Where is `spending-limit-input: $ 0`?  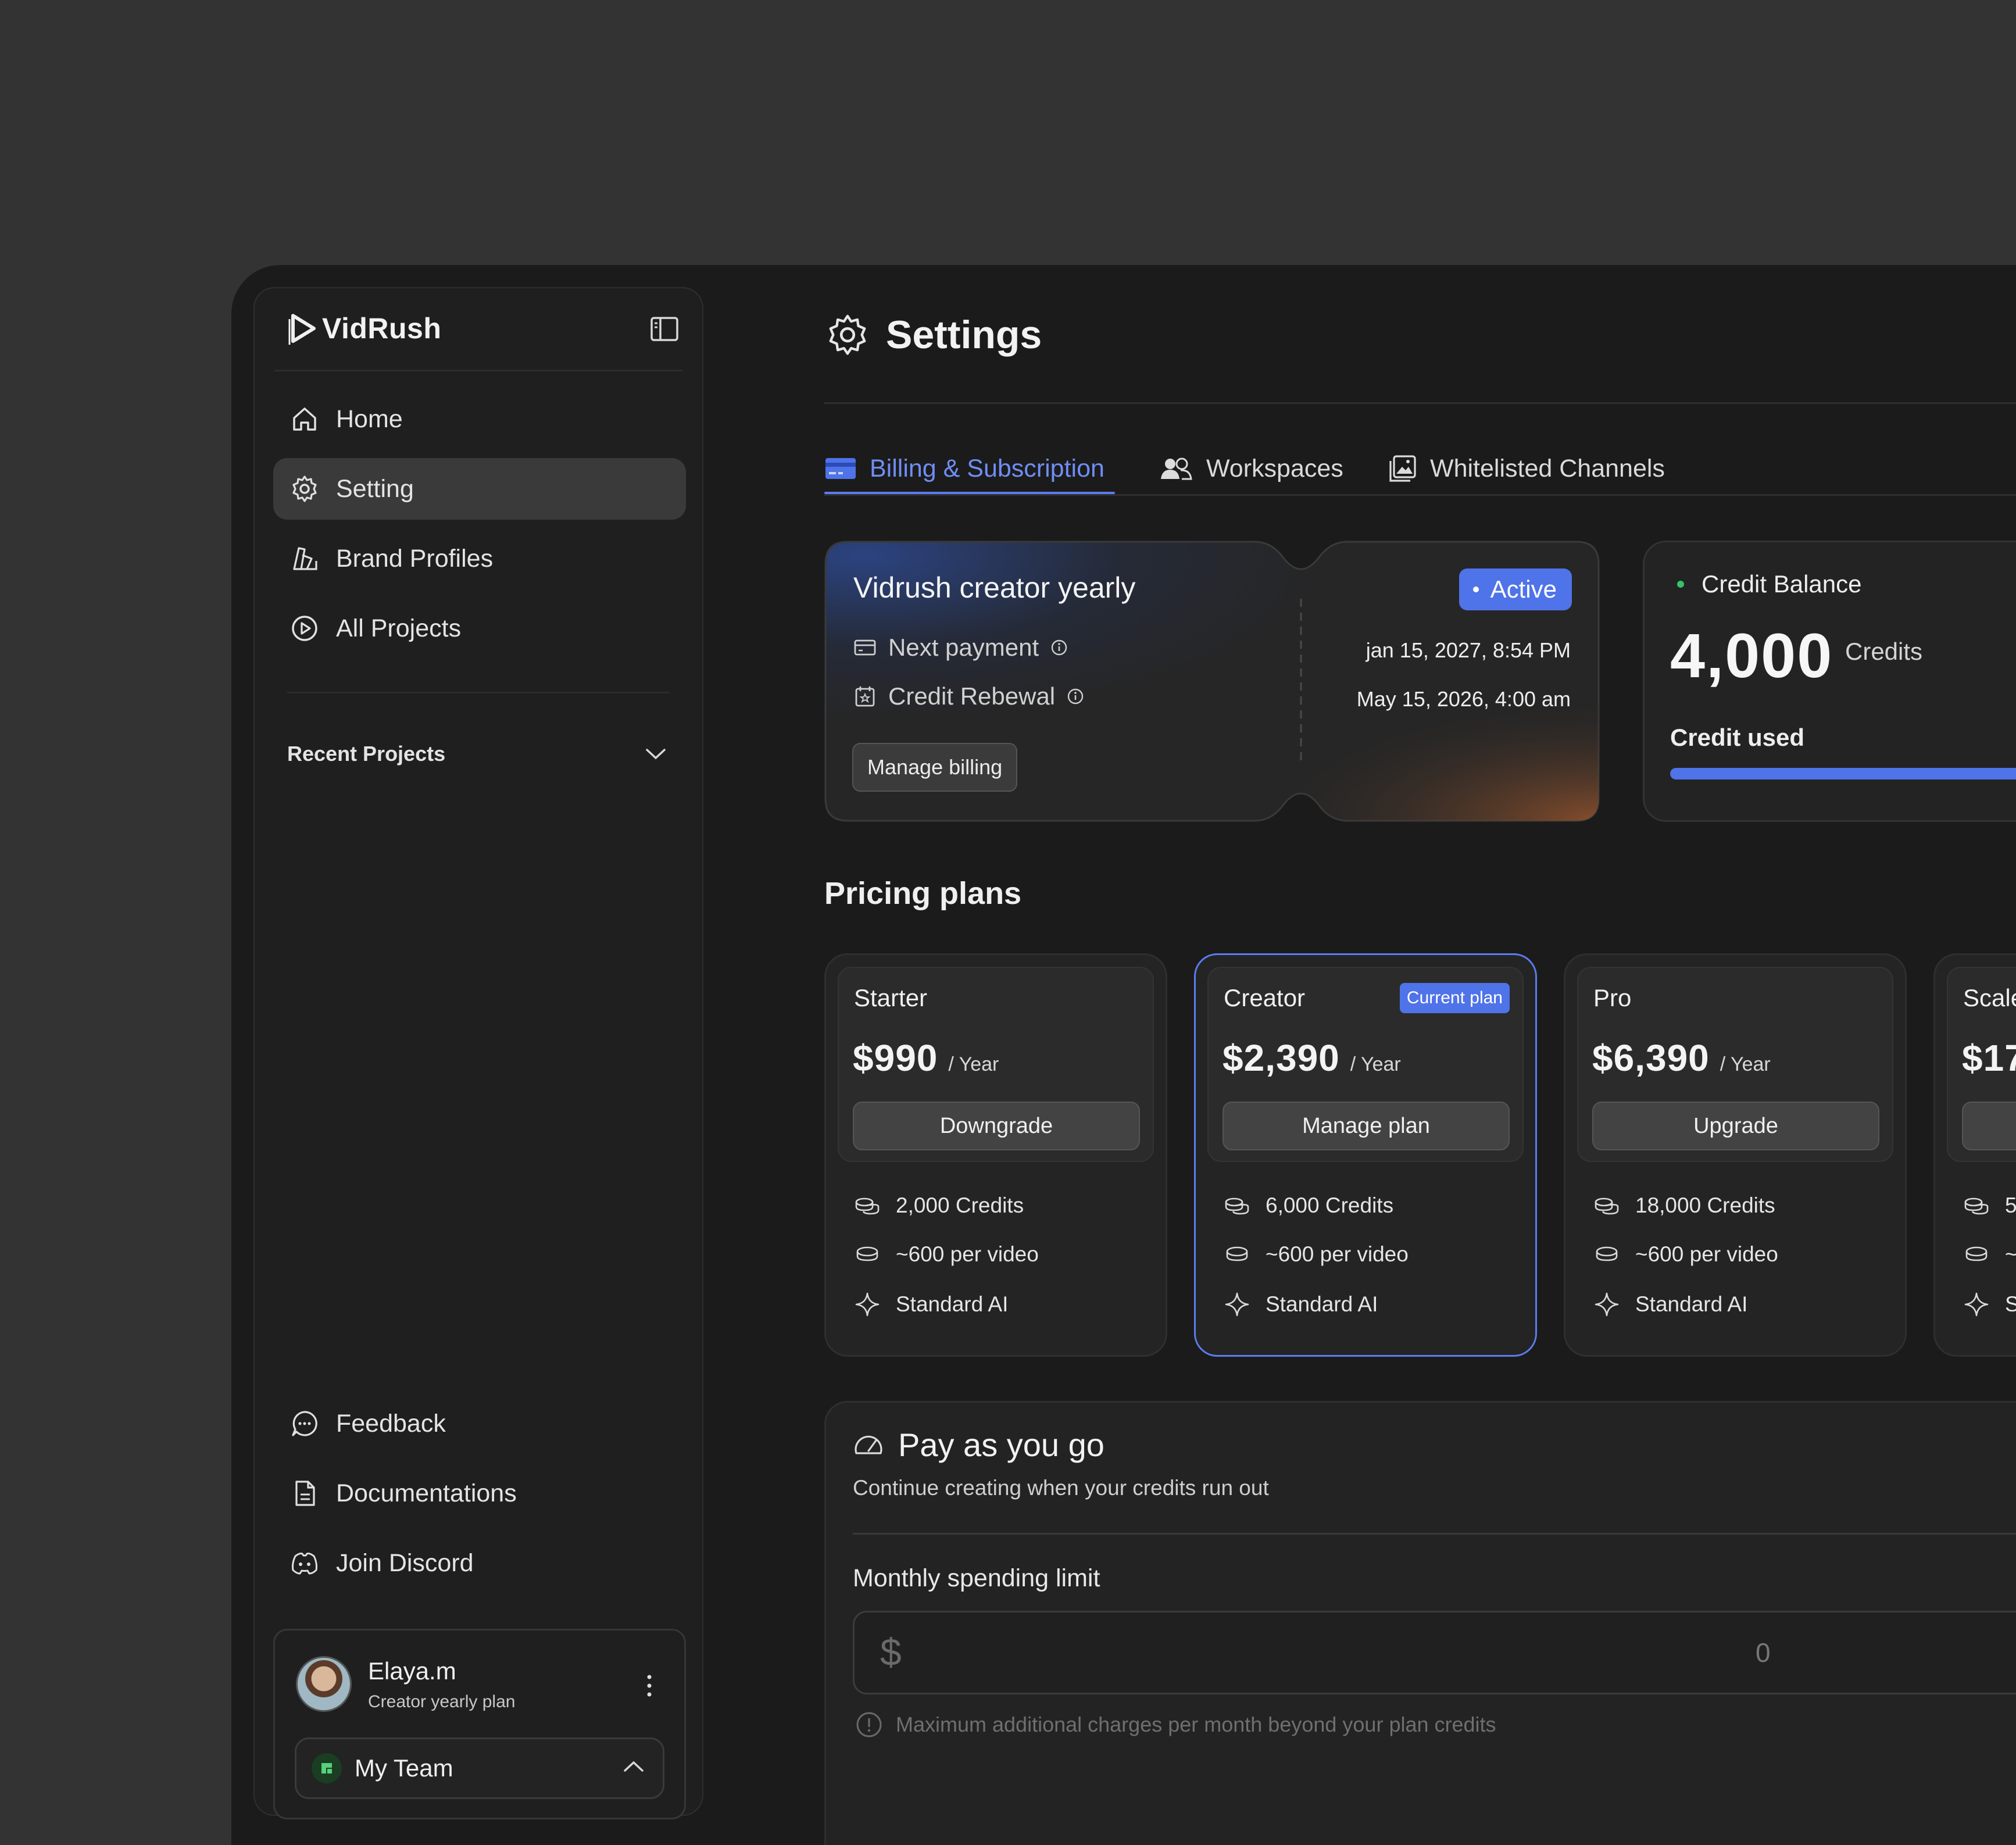
spending-limit-input: $ 0 is located at coordinates (1434, 1652).